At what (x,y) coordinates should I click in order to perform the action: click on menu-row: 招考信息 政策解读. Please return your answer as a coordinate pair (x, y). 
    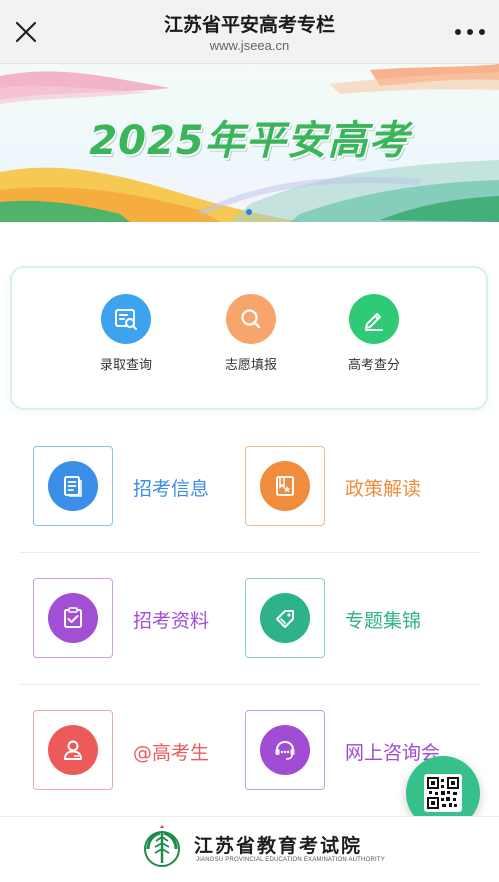
    Looking at the image, I should click on (250, 512).